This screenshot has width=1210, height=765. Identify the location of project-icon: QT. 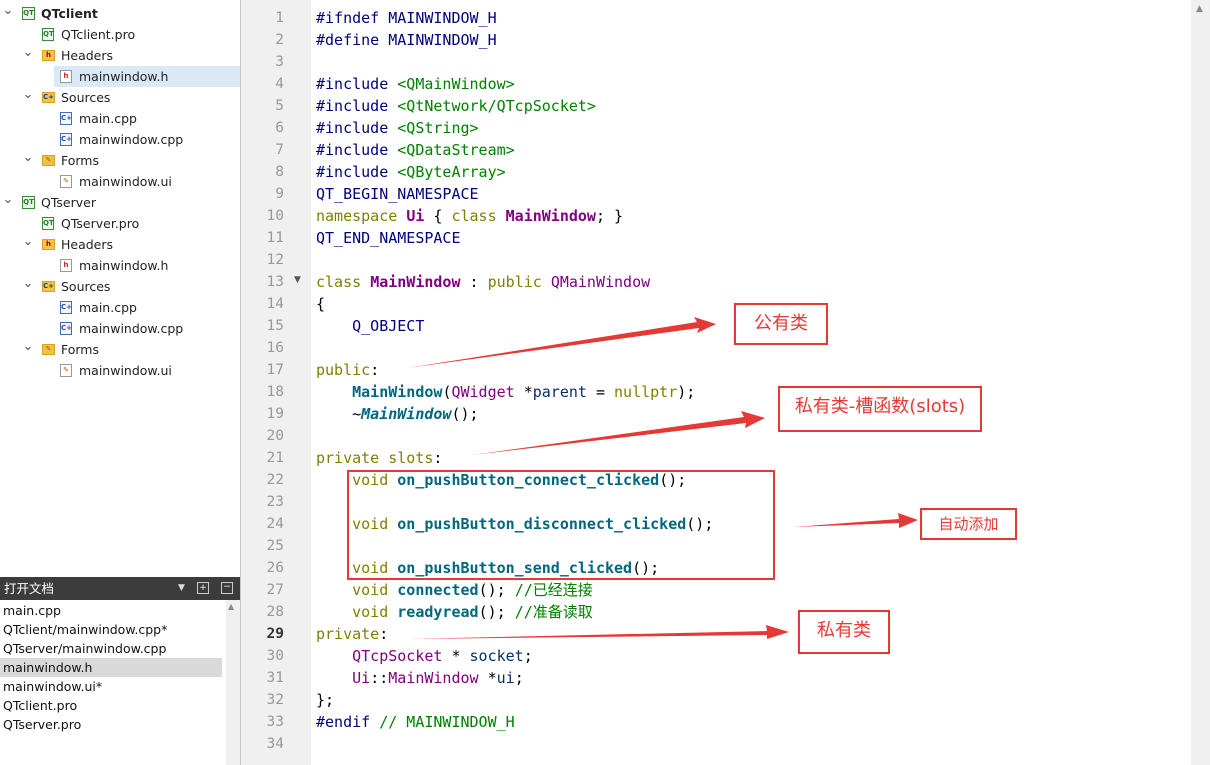
(28, 202).